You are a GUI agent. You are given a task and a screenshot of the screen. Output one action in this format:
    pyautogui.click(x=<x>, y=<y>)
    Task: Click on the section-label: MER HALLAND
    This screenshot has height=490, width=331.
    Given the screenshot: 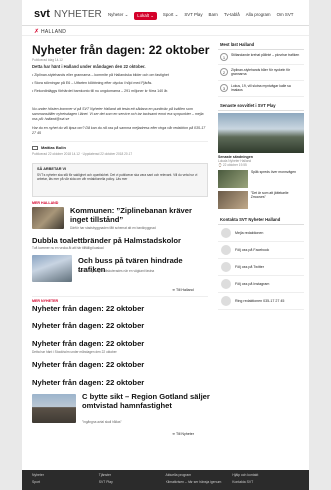 What is the action you would take?
    pyautogui.click(x=45, y=203)
    